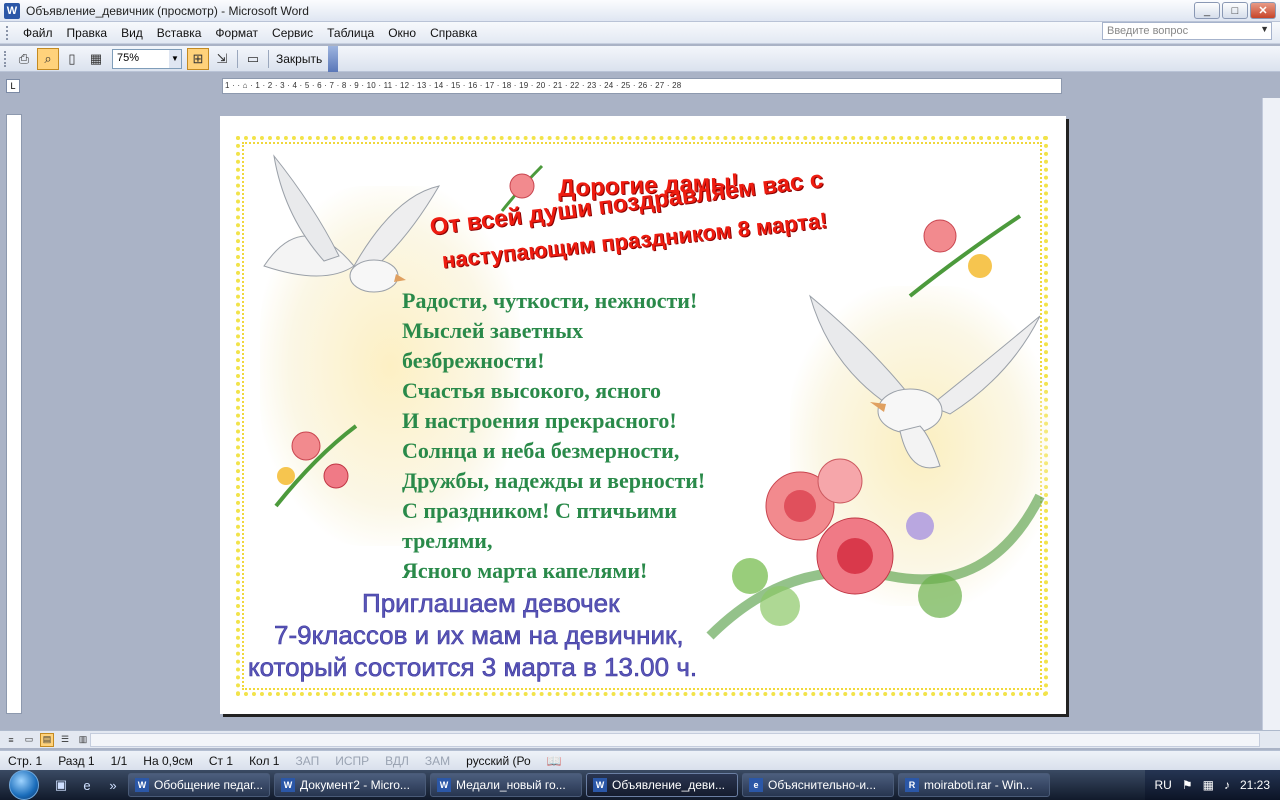 This screenshot has height=800, width=1280. What do you see at coordinates (875, 549) in the screenshot?
I see `flower-bouquet-illustration` at bounding box center [875, 549].